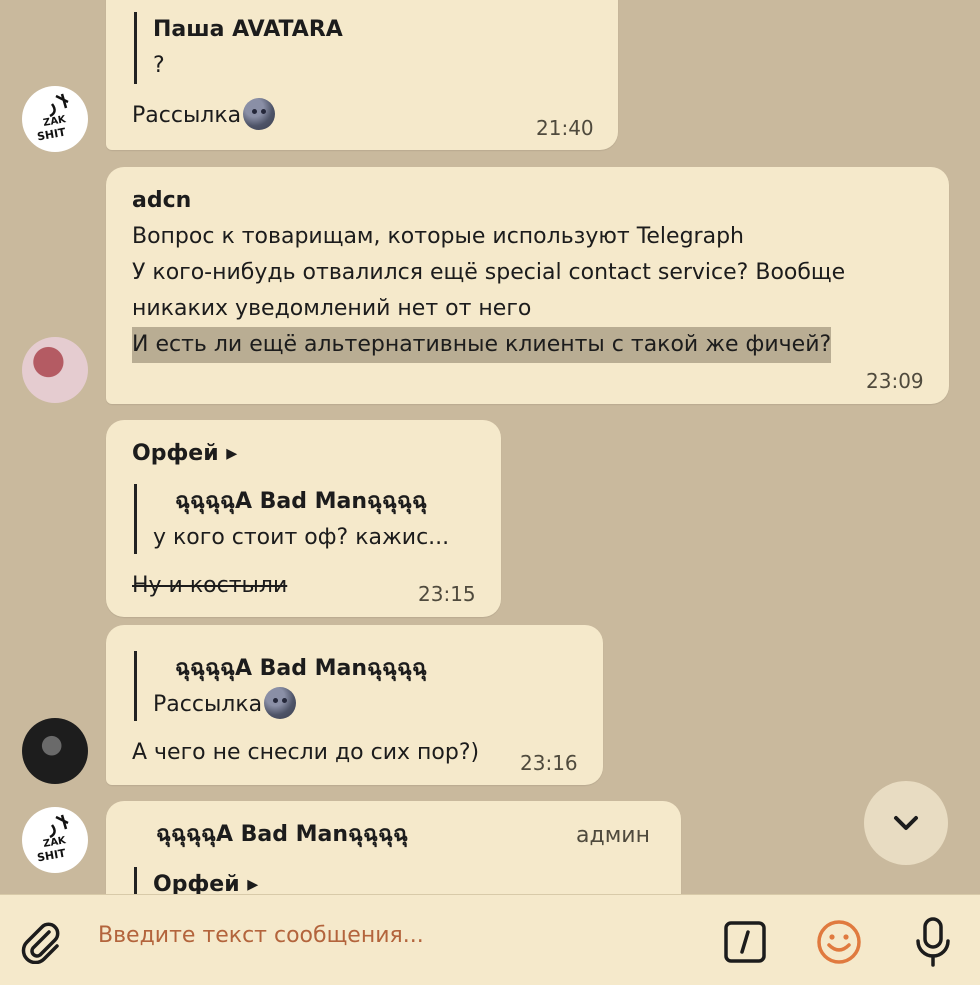 Image resolution: width=980 pixels, height=985 pixels. I want to click on emoji-button, so click(839, 942).